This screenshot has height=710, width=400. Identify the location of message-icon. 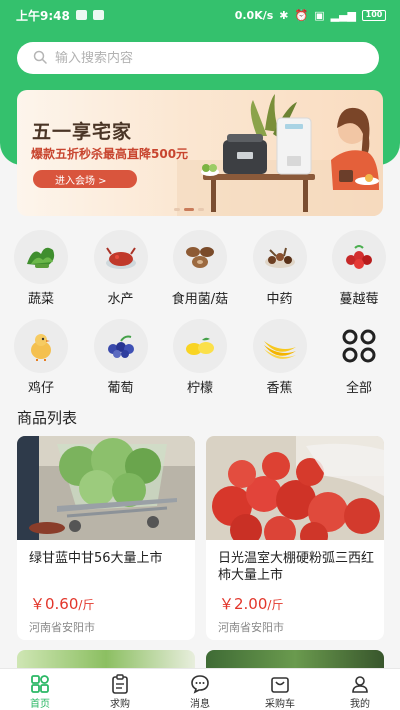
(200, 684).